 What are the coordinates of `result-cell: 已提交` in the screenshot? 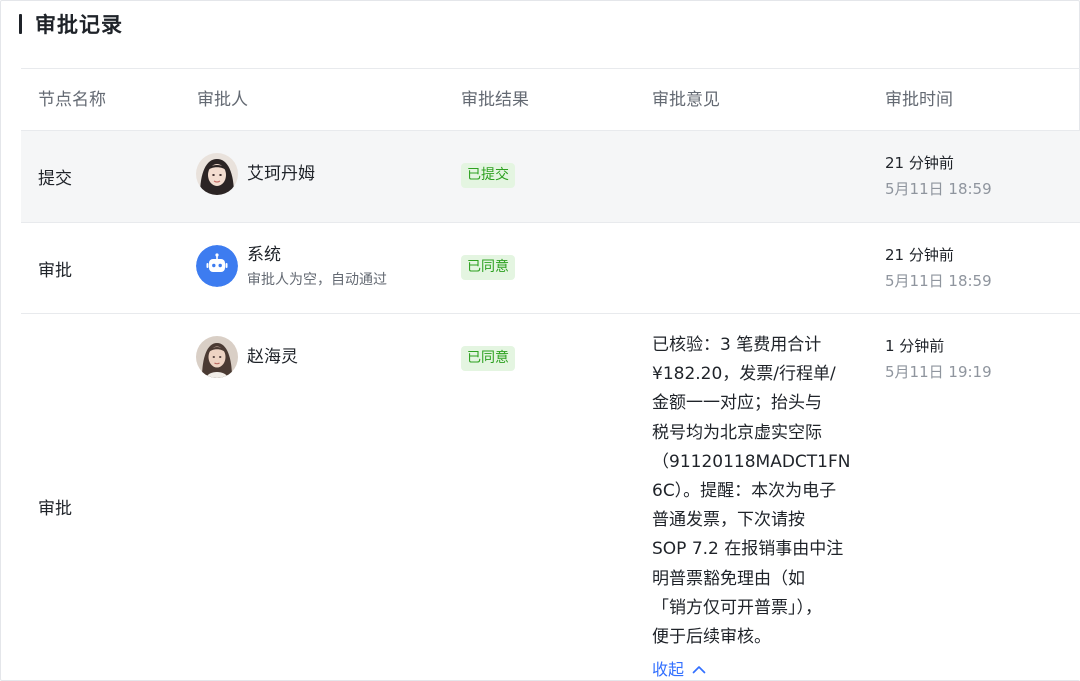 It's located at (488, 175).